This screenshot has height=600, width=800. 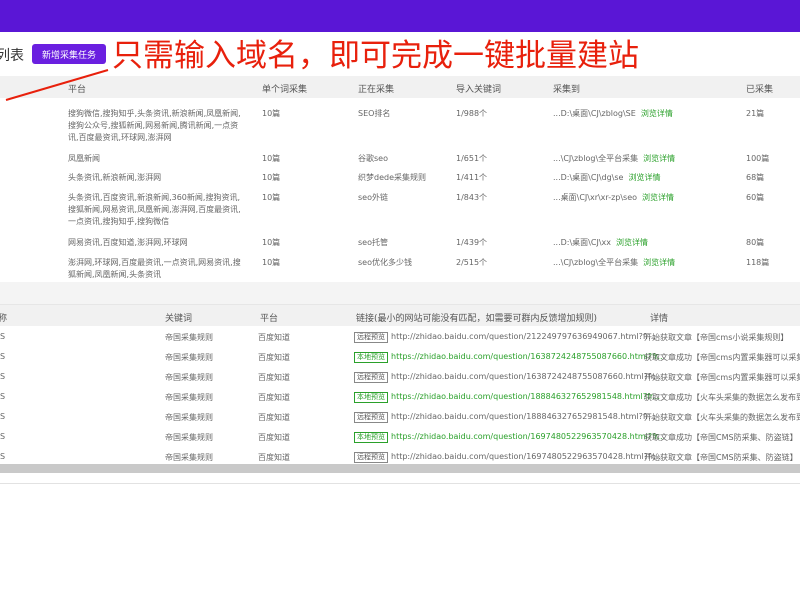 I want to click on top-bar, so click(x=400, y=16).